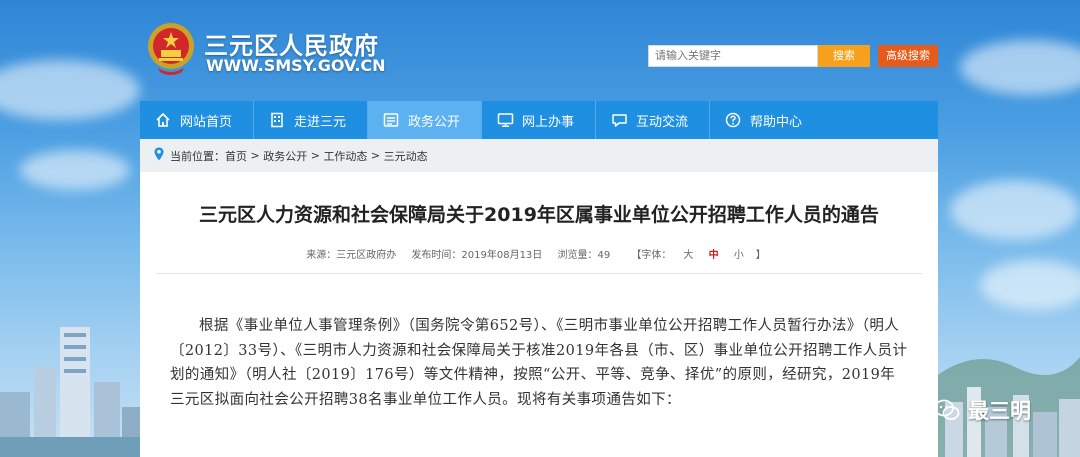 The image size is (1080, 457). I want to click on breadcrumb-link-work-news: 工作动态, so click(345, 156).